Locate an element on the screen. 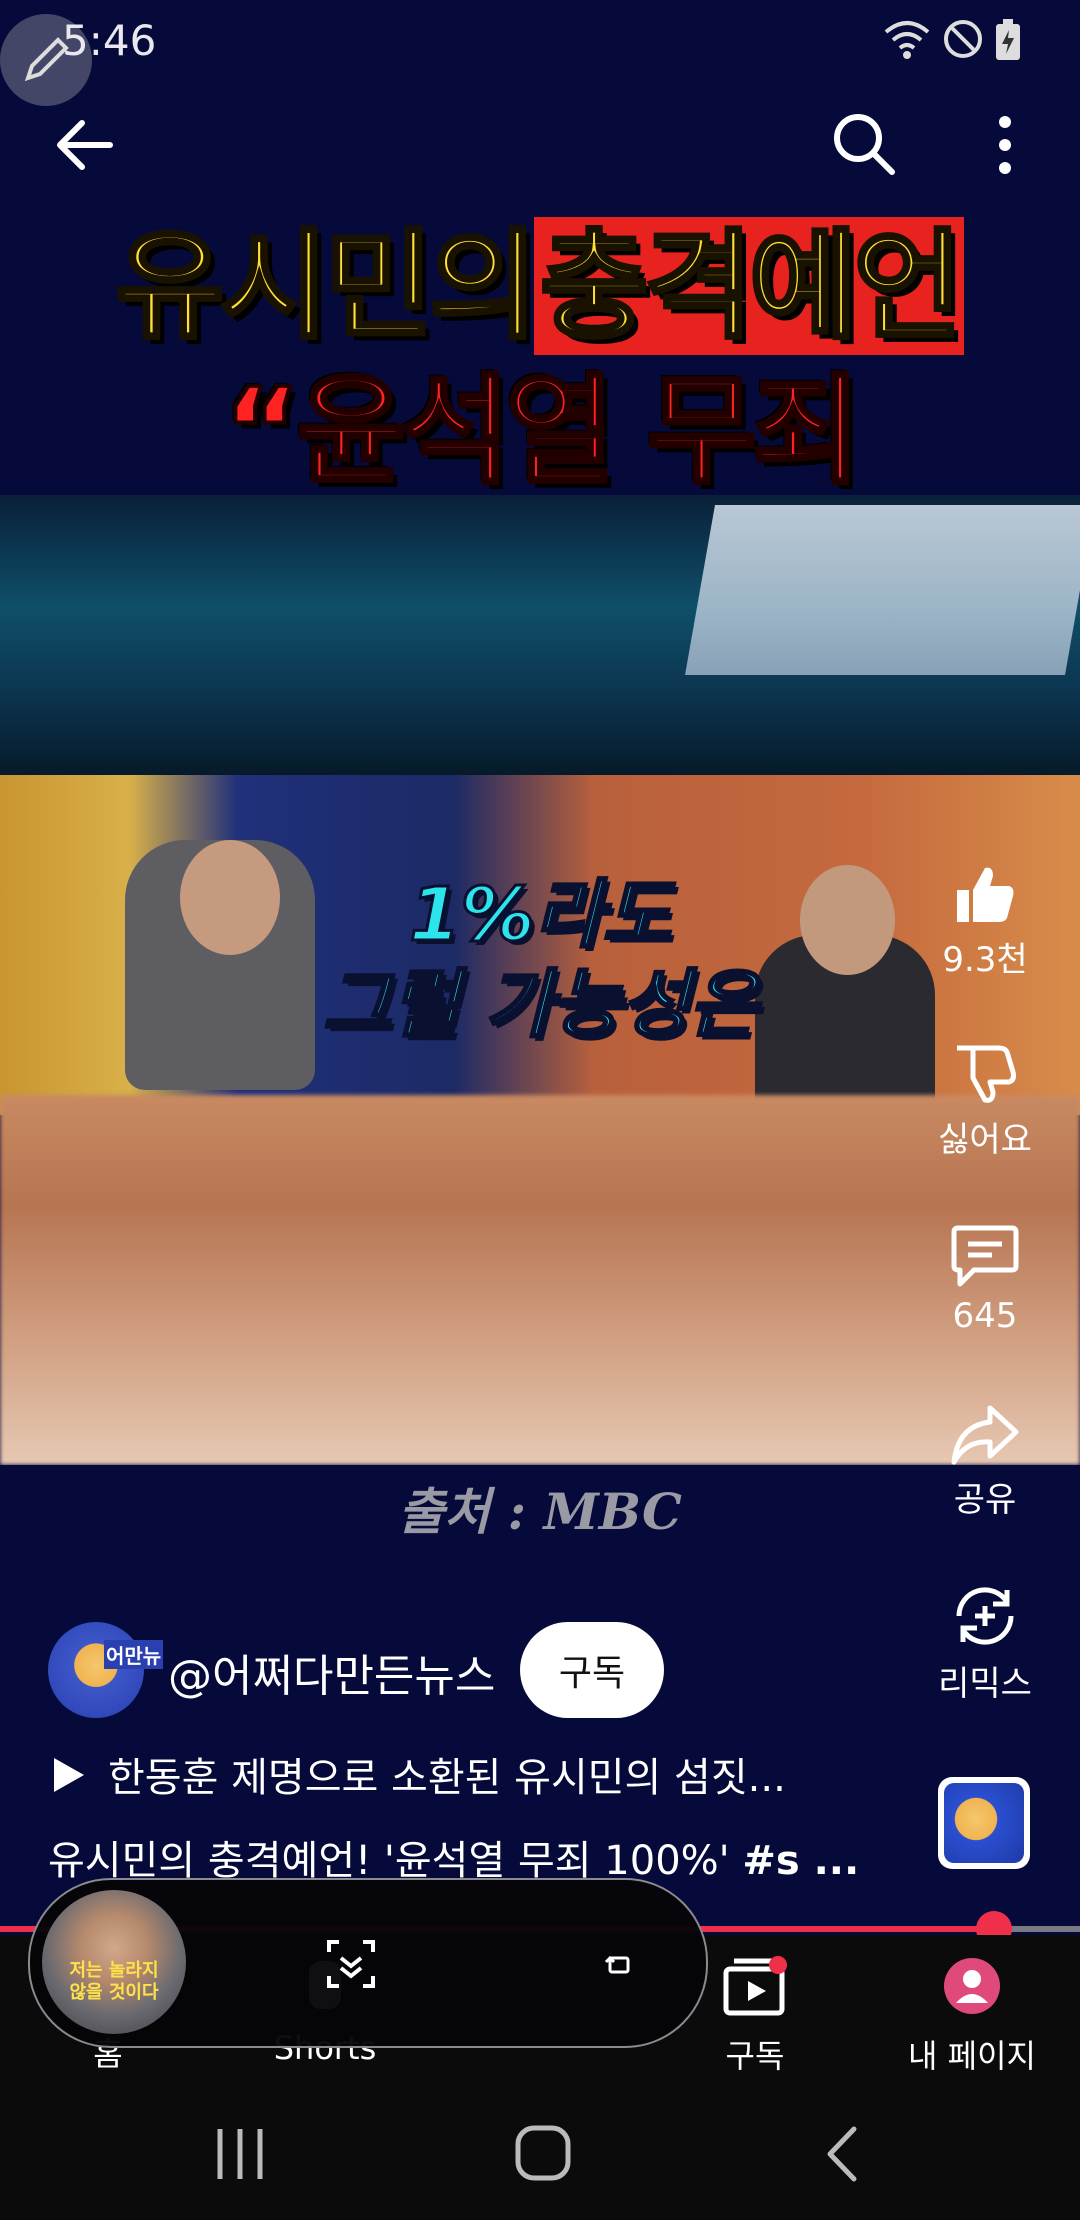 This screenshot has height=2220, width=1080. share-button: 공유 is located at coordinates (985, 1461).